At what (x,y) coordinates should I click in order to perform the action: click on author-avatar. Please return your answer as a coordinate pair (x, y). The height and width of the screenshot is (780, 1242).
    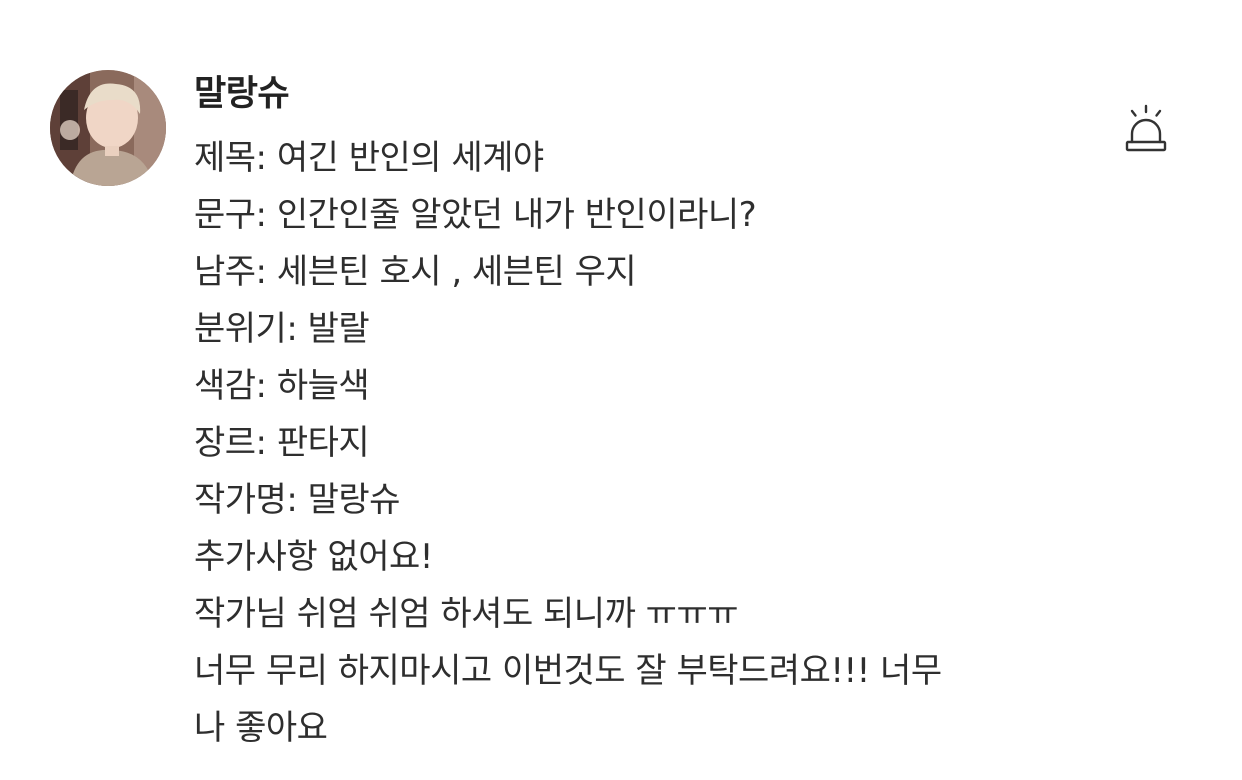
    Looking at the image, I should click on (108, 128).